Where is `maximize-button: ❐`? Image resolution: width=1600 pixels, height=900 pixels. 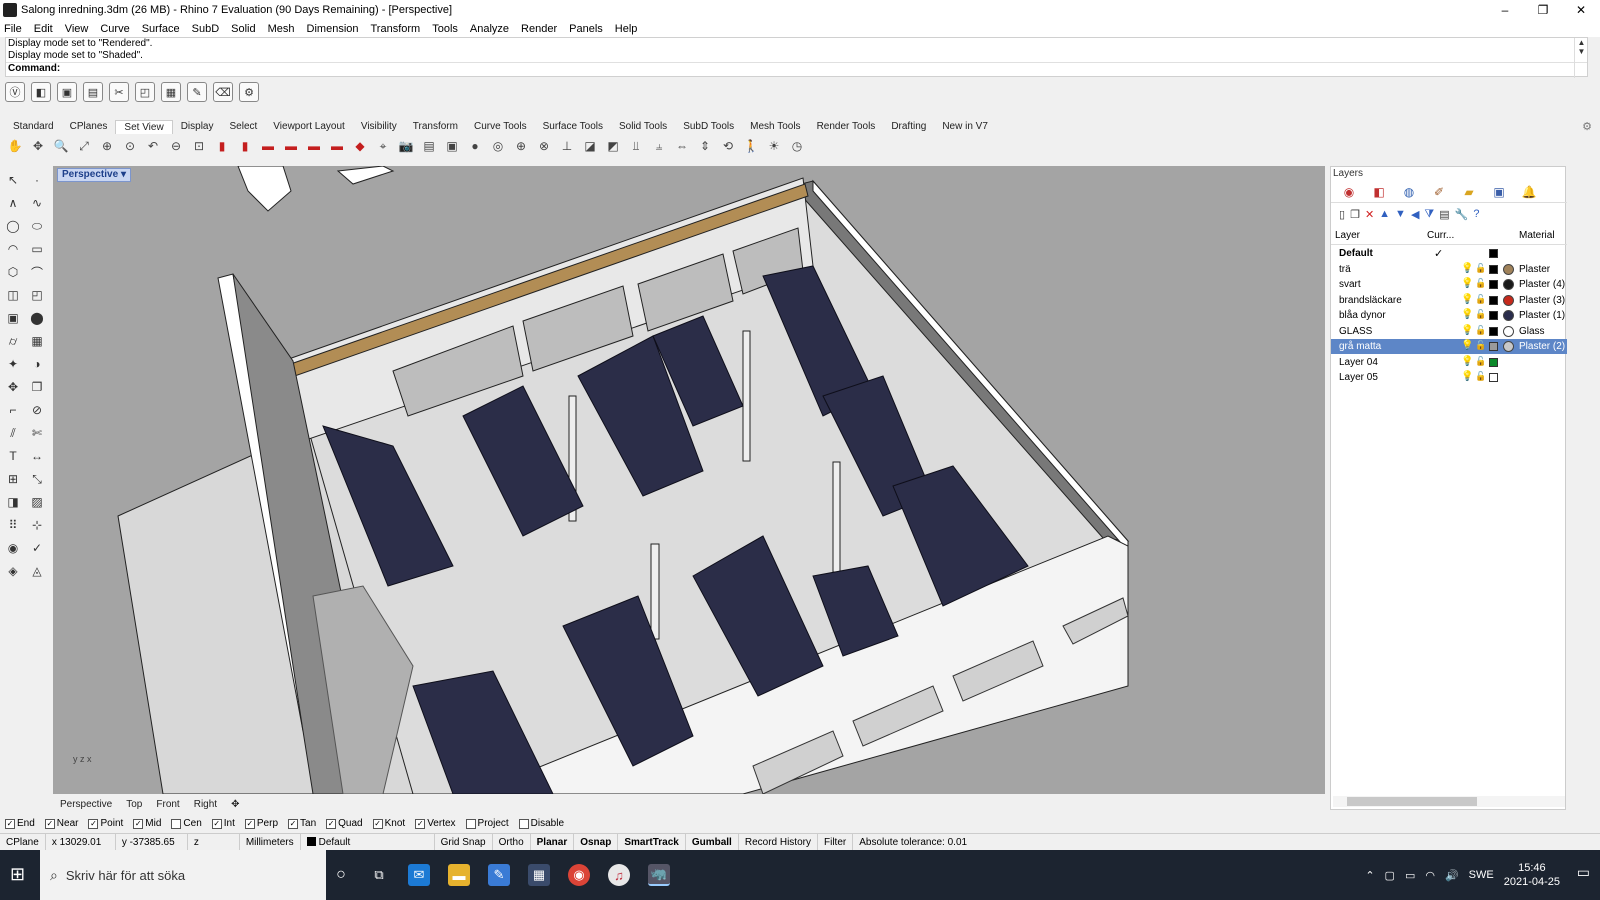
maximize-button: ❐ is located at coordinates (1543, 10).